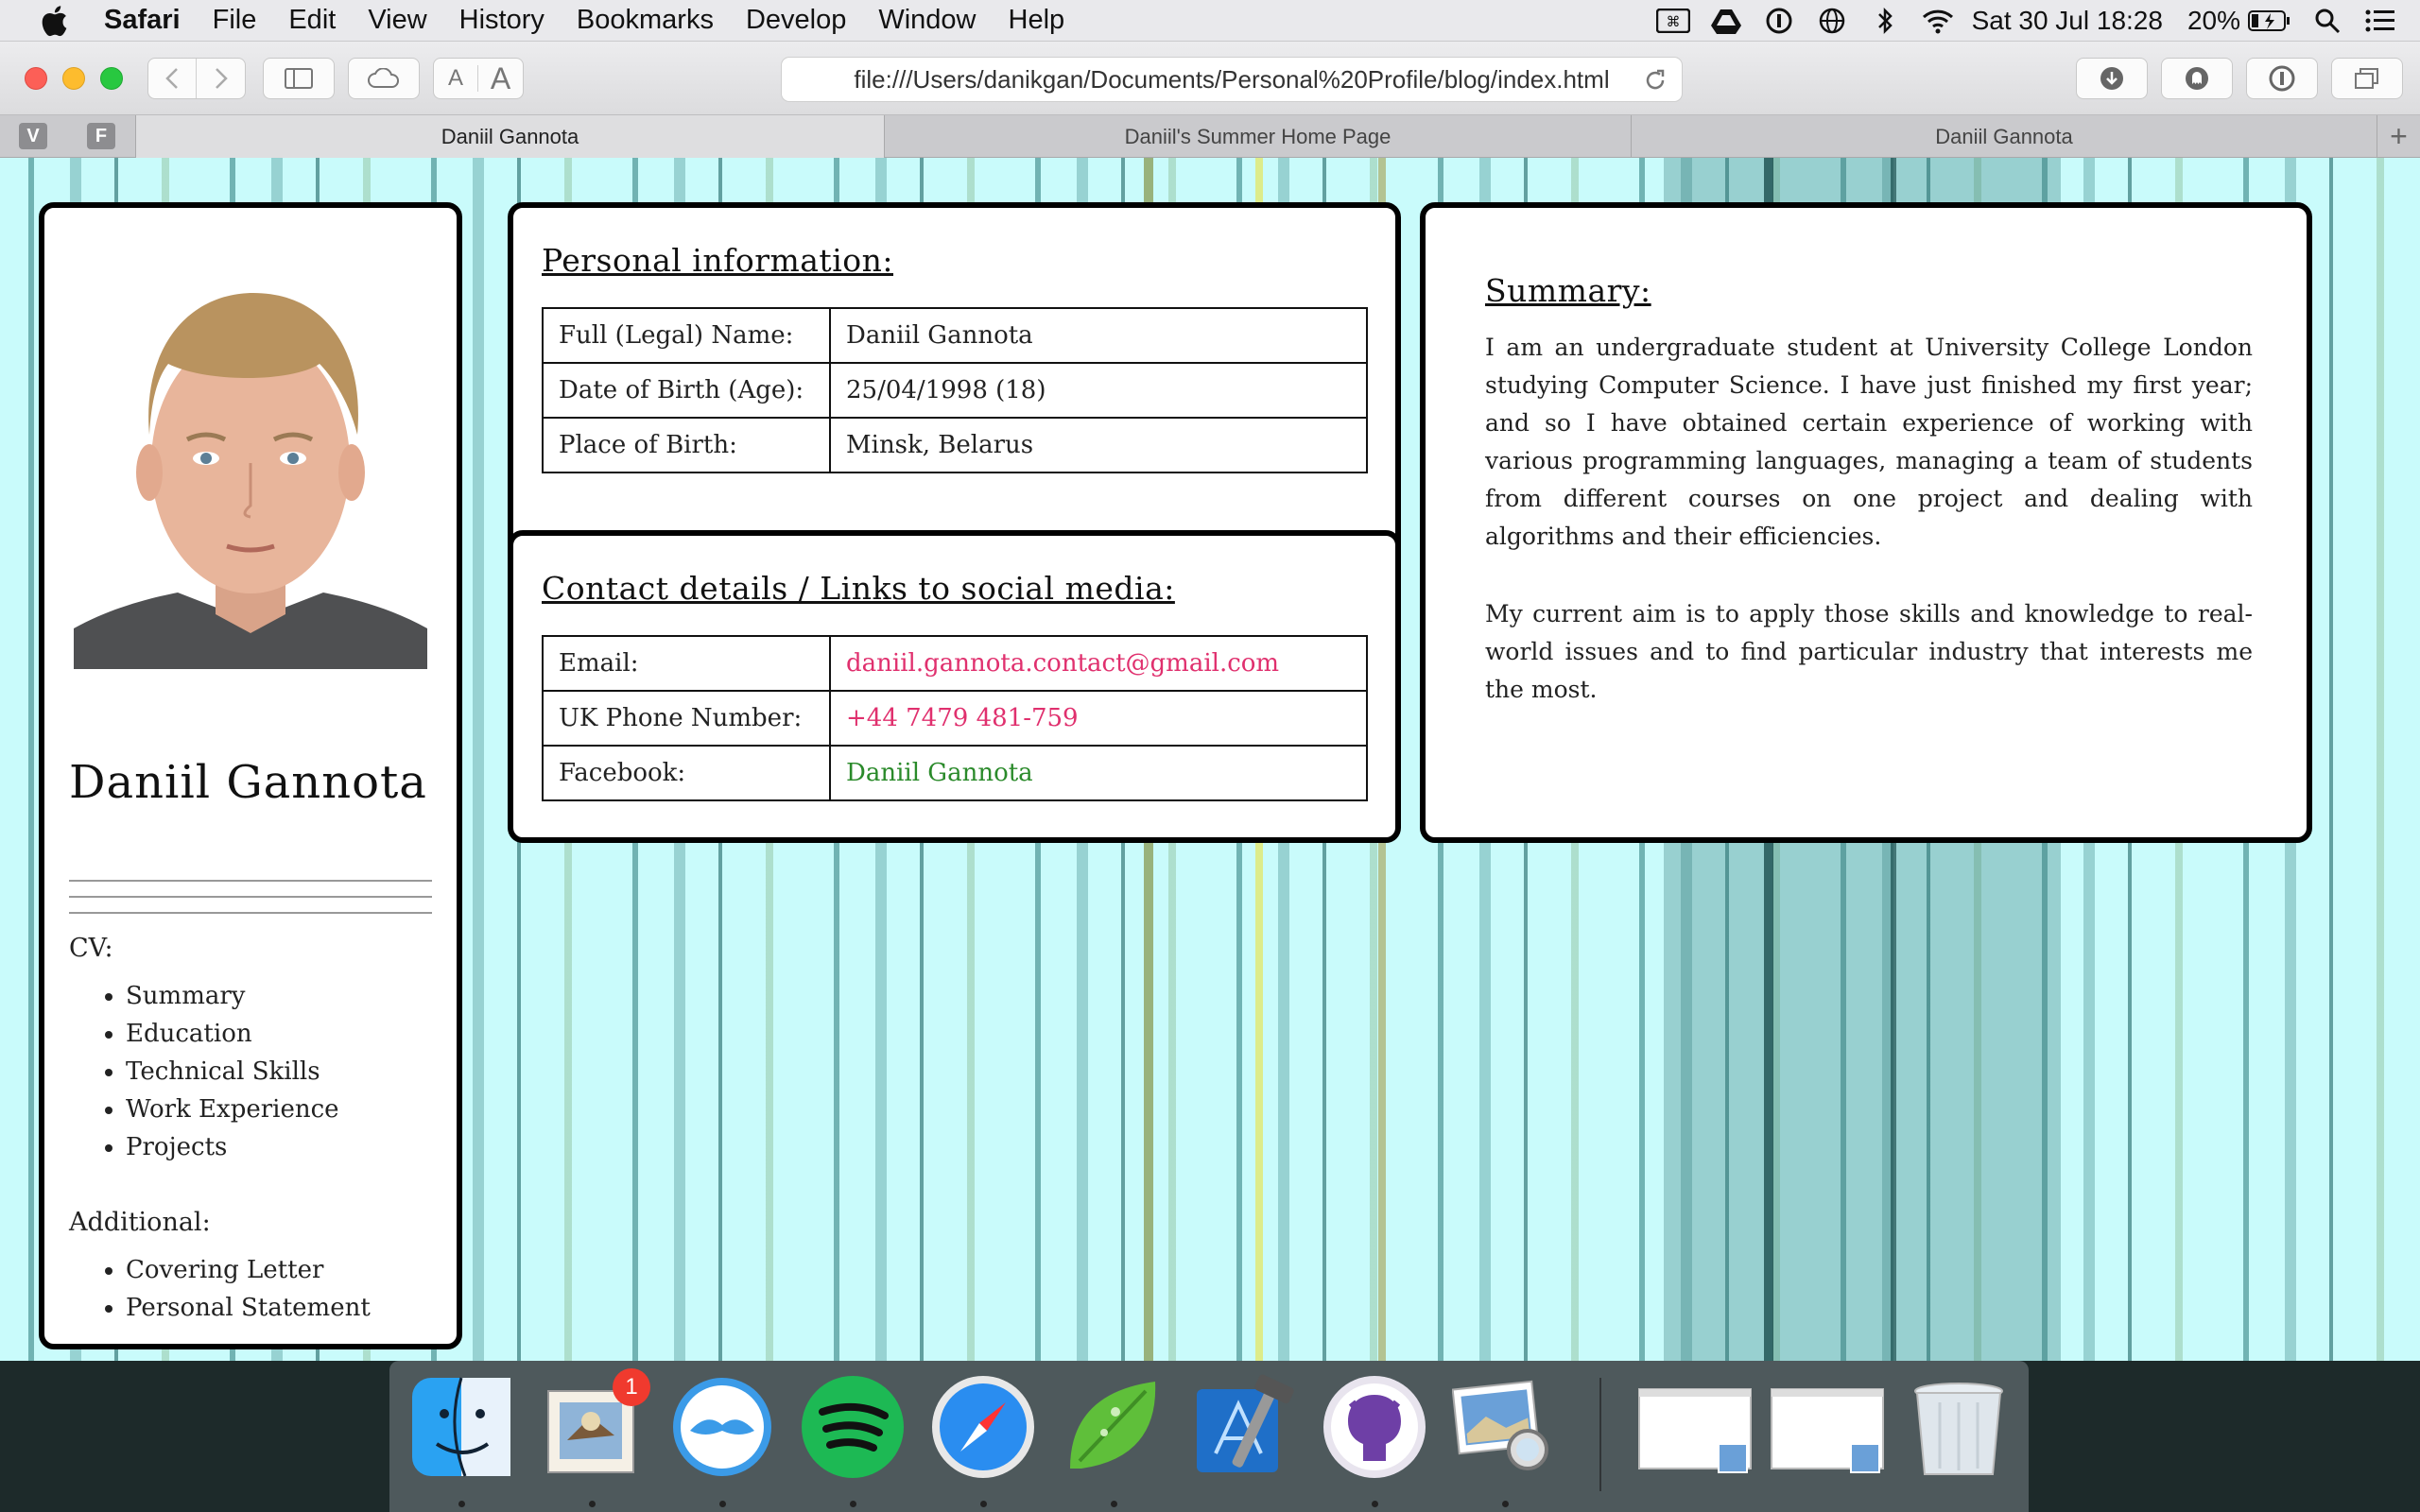 The width and height of the screenshot is (2420, 1512). Describe the element at coordinates (1098, 663) in the screenshot. I see `email-link: daniil.gannota.contact@gmail.com` at that location.